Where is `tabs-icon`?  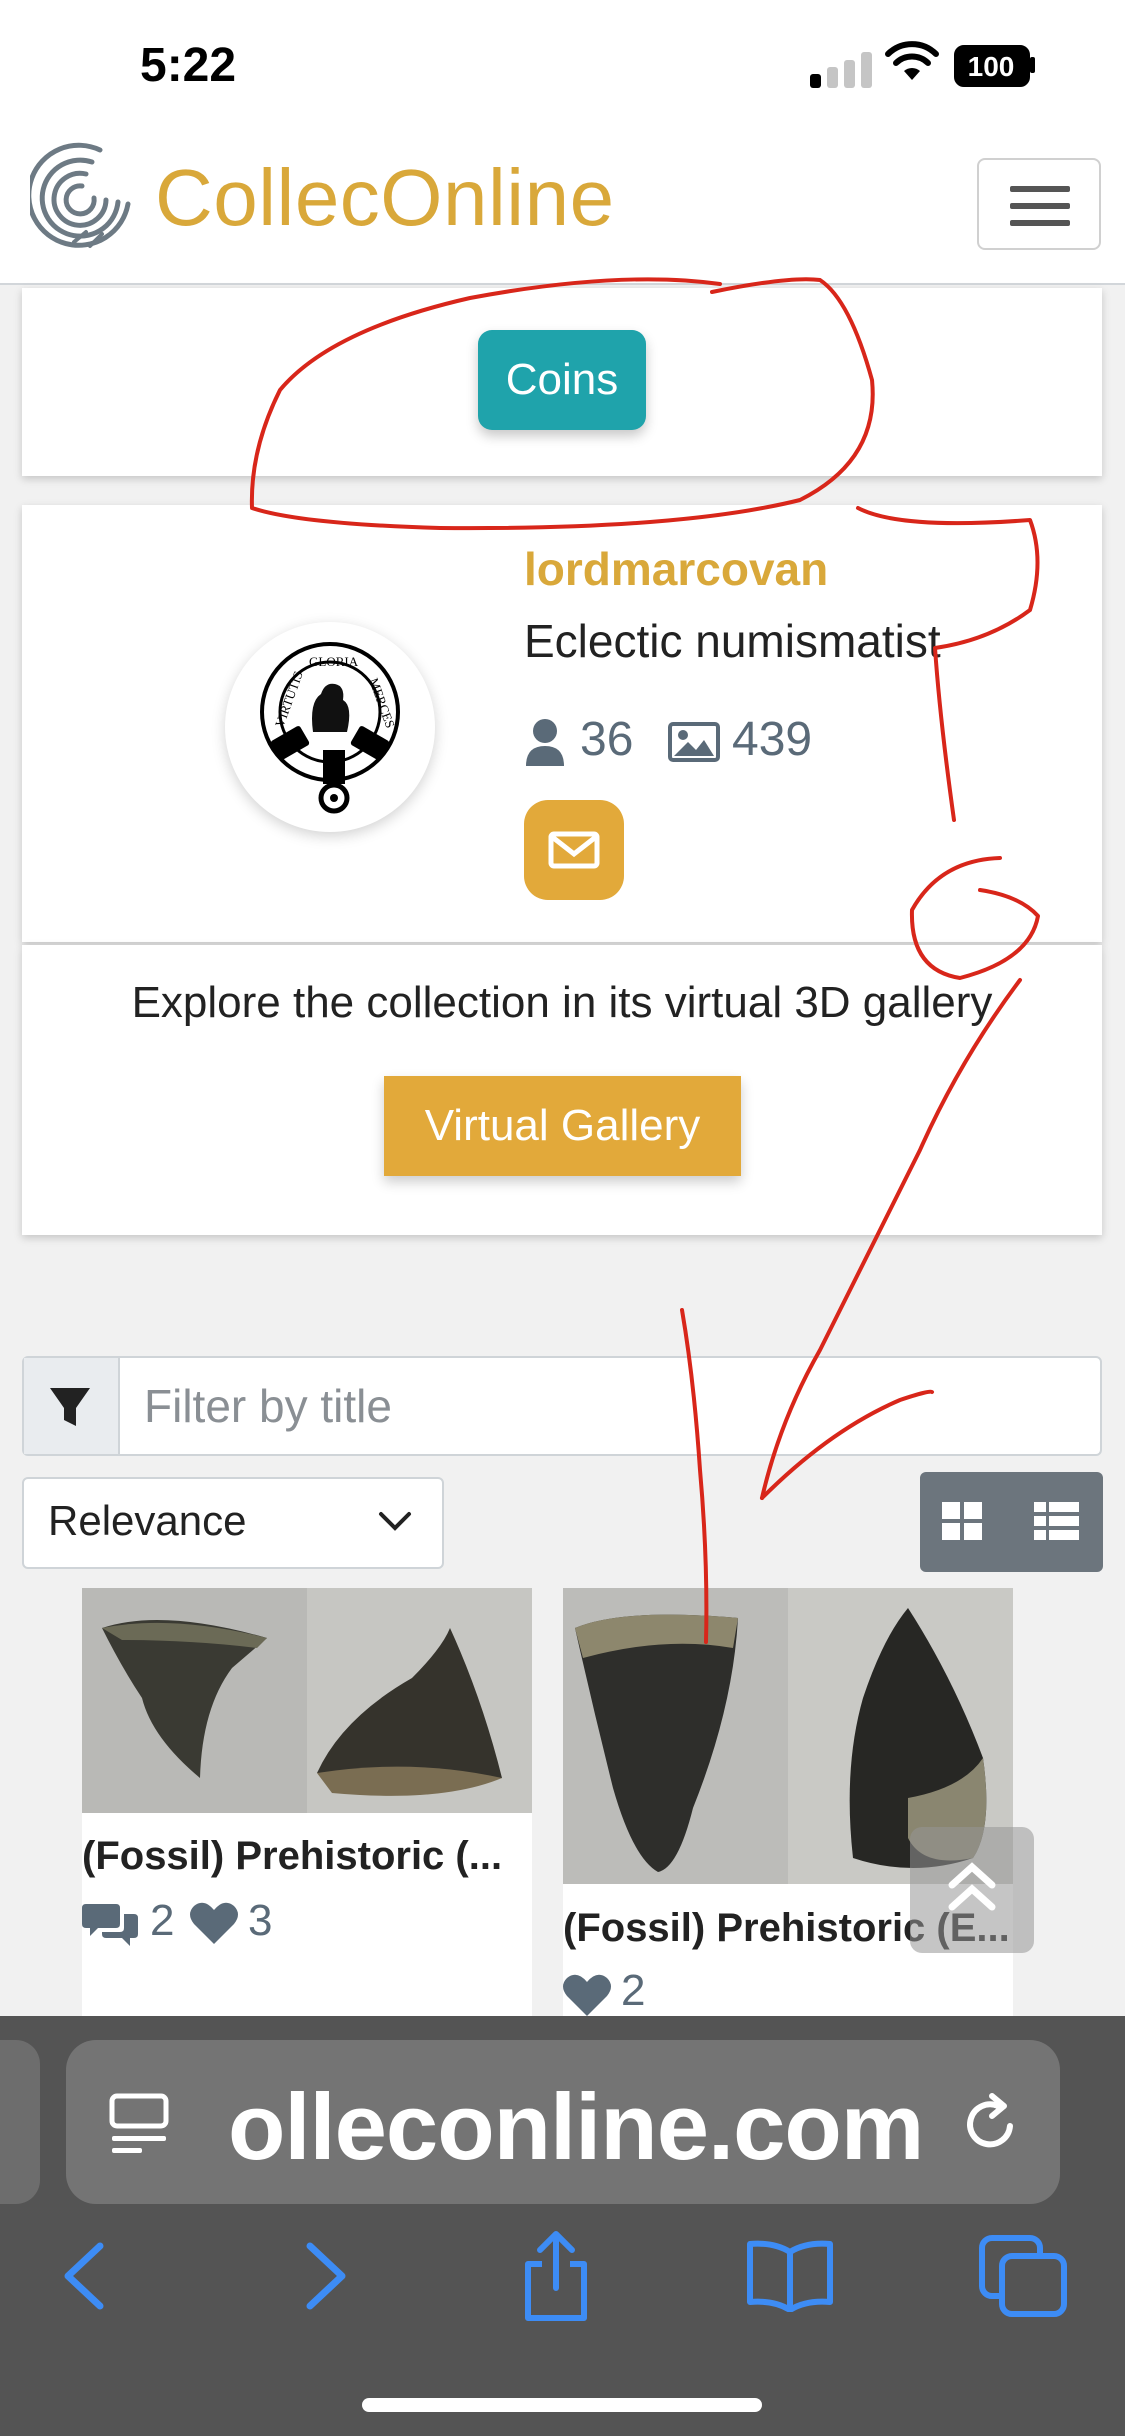 tabs-icon is located at coordinates (1023, 2276).